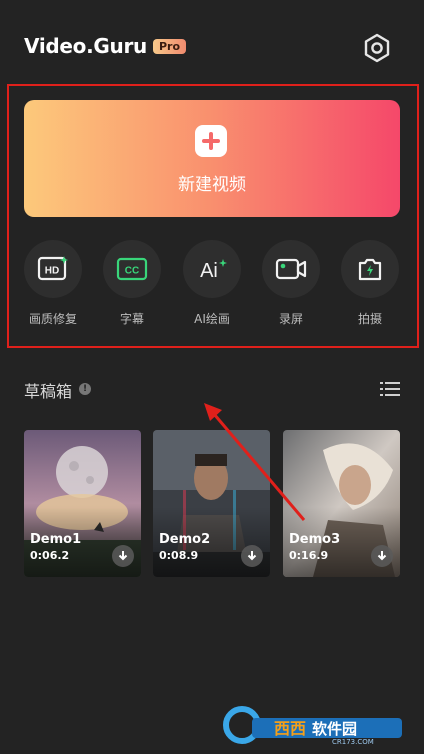 The height and width of the screenshot is (754, 424). I want to click on tool-camera: 拍摄, so click(370, 283).